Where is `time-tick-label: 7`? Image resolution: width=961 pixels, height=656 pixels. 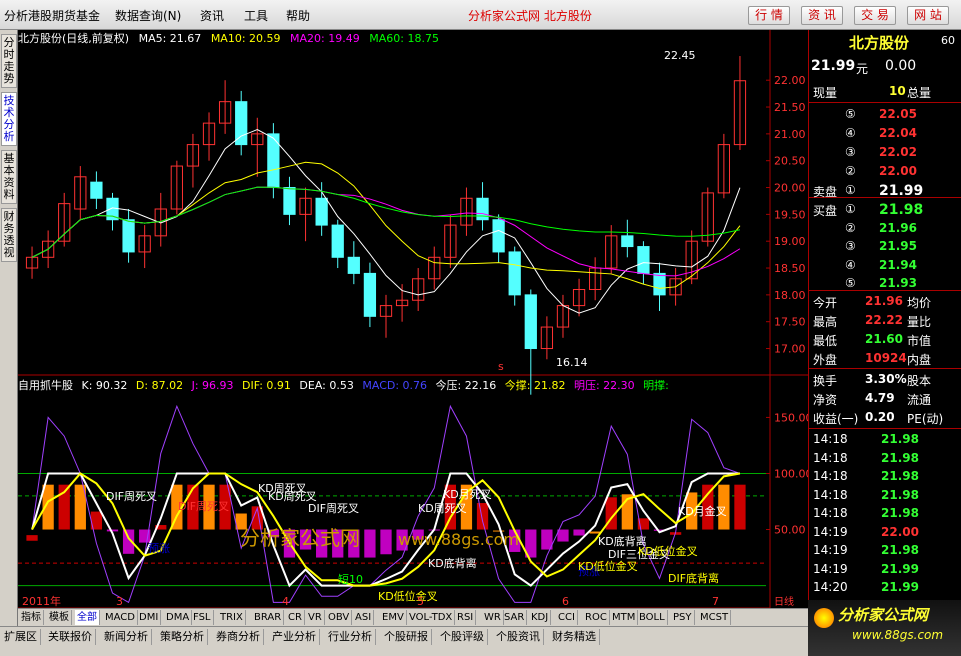
time-tick-label: 7 is located at coordinates (715, 601).